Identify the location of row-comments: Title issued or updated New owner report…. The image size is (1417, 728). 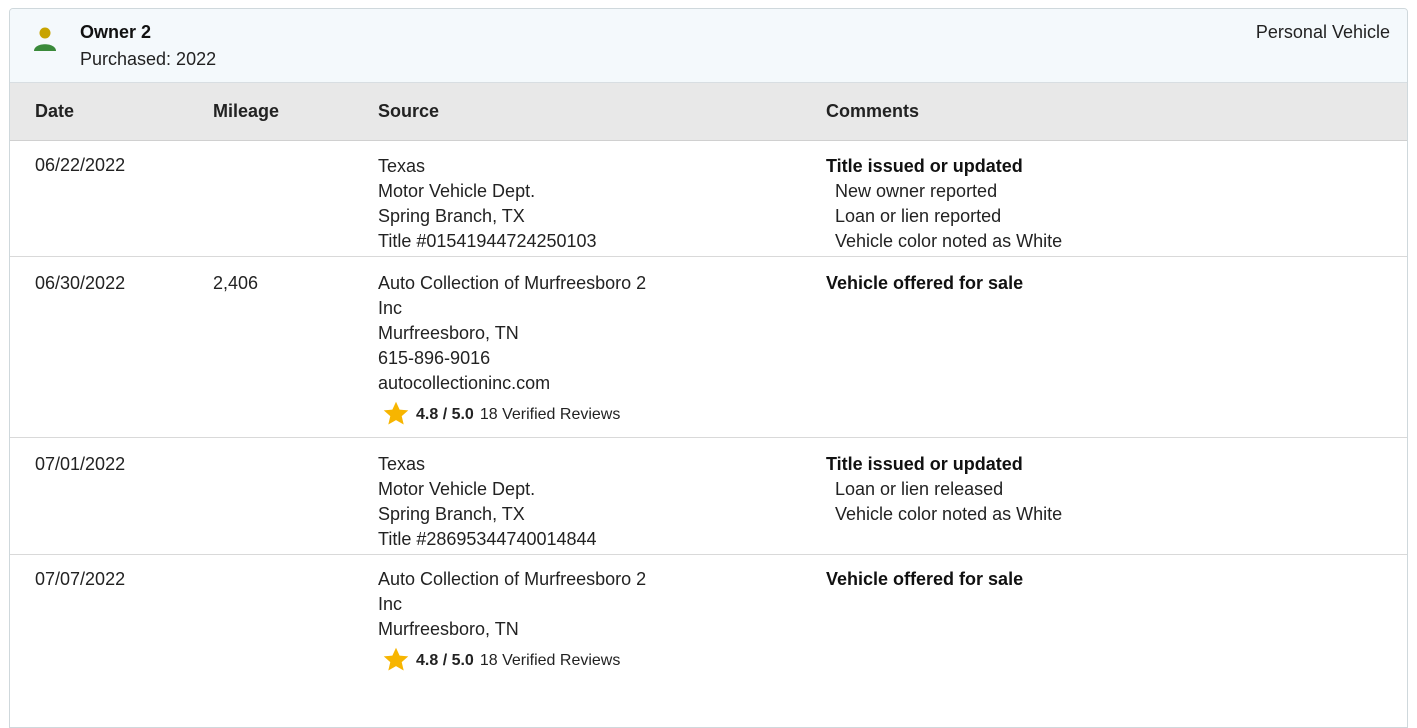
(944, 204).